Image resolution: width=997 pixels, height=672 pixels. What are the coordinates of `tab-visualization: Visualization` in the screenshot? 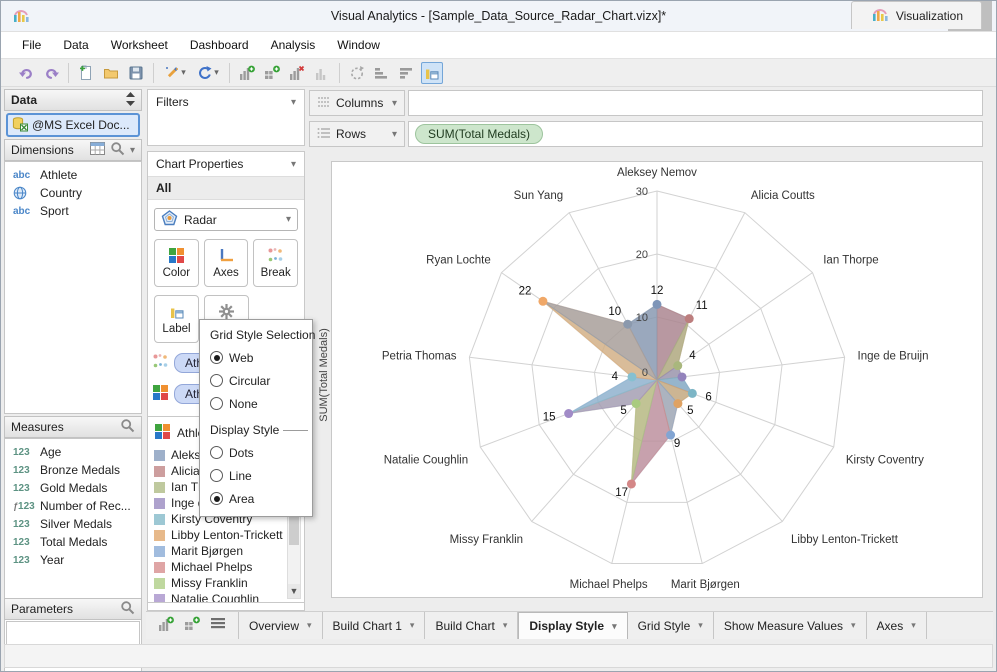 It's located at (916, 15).